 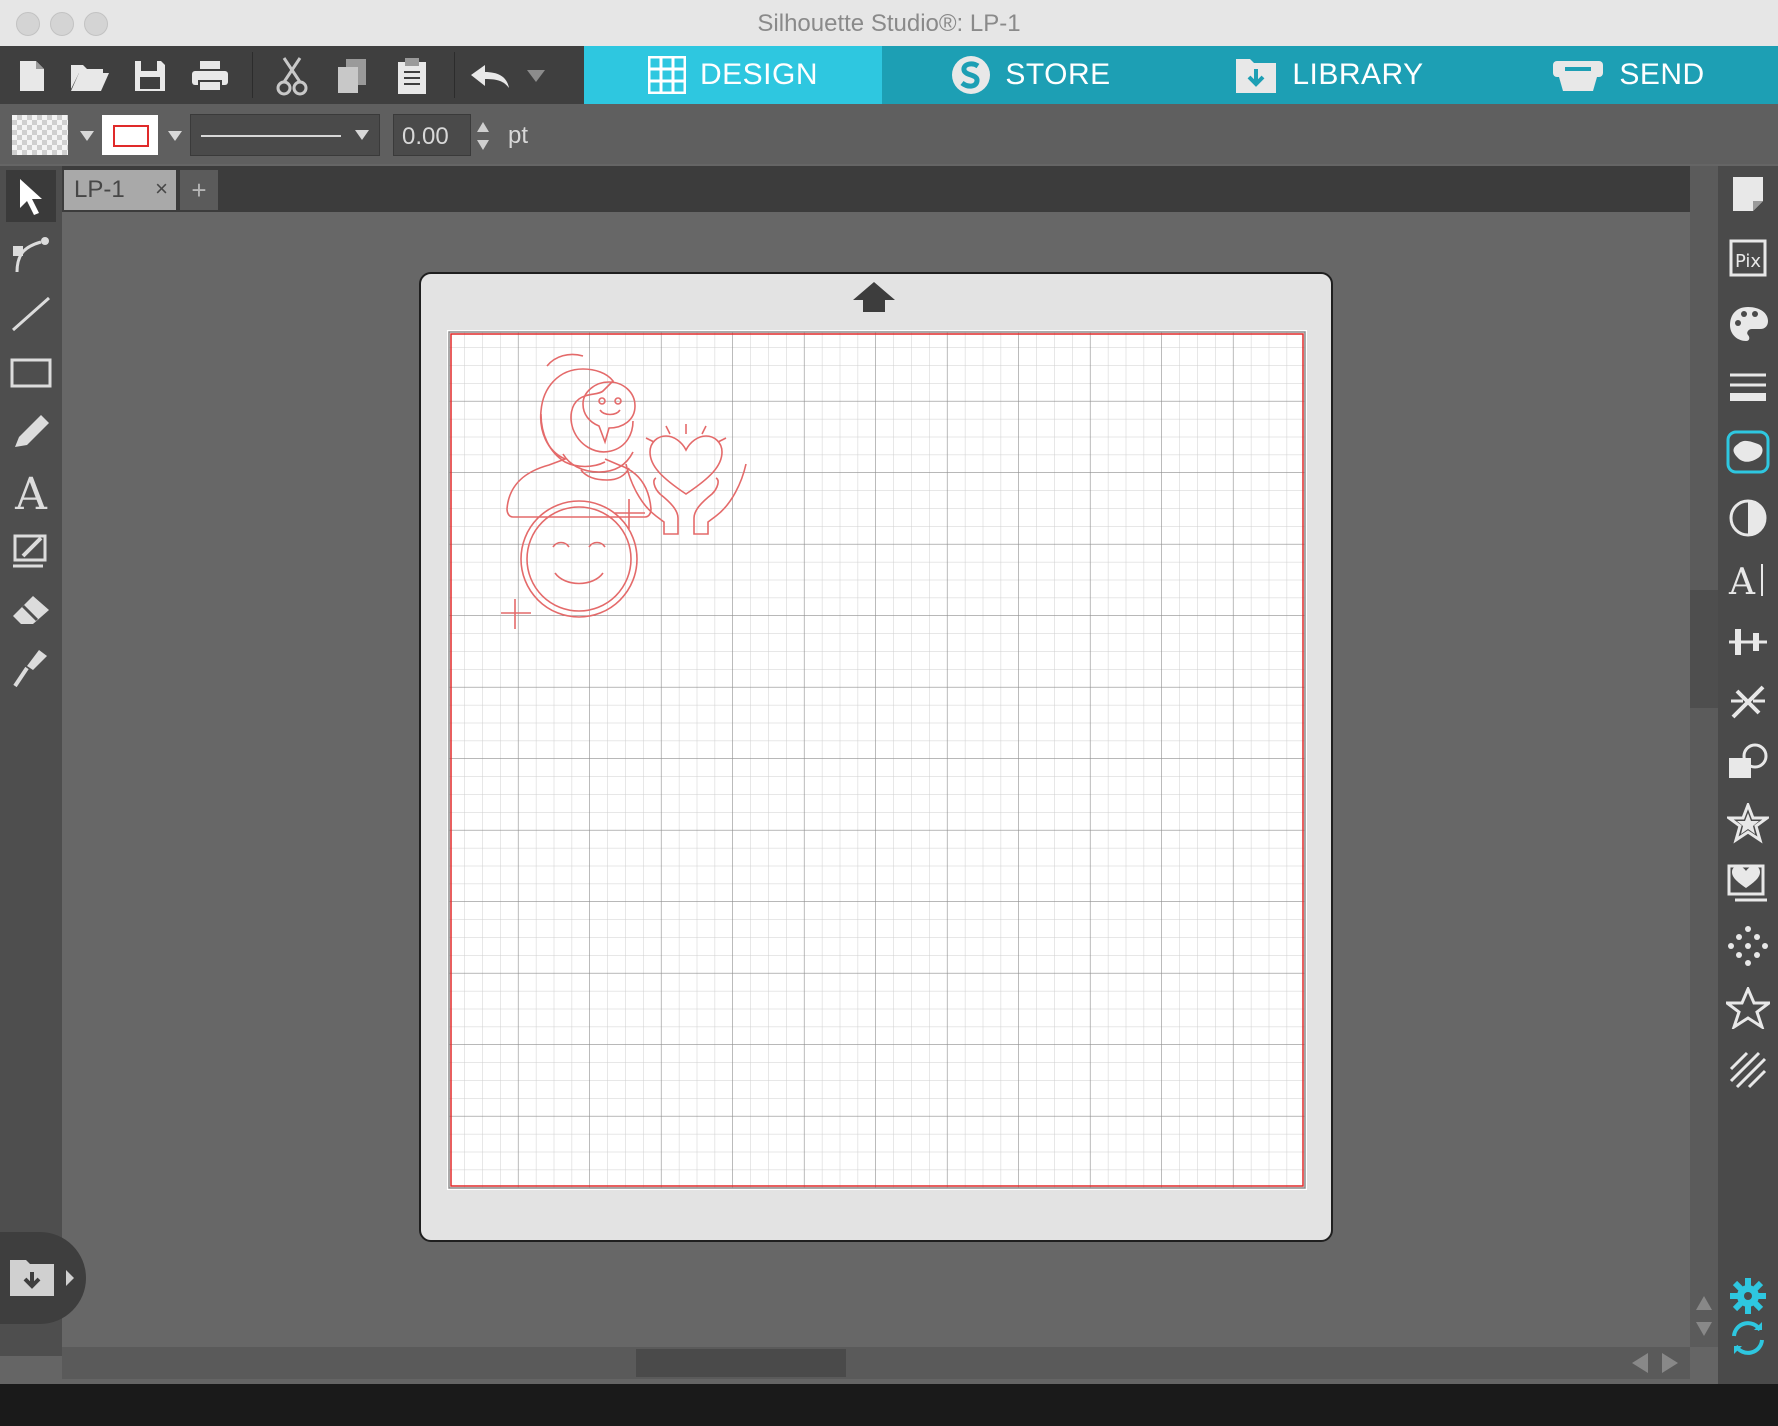 What do you see at coordinates (271, 136) in the screenshot?
I see `line-style-sample` at bounding box center [271, 136].